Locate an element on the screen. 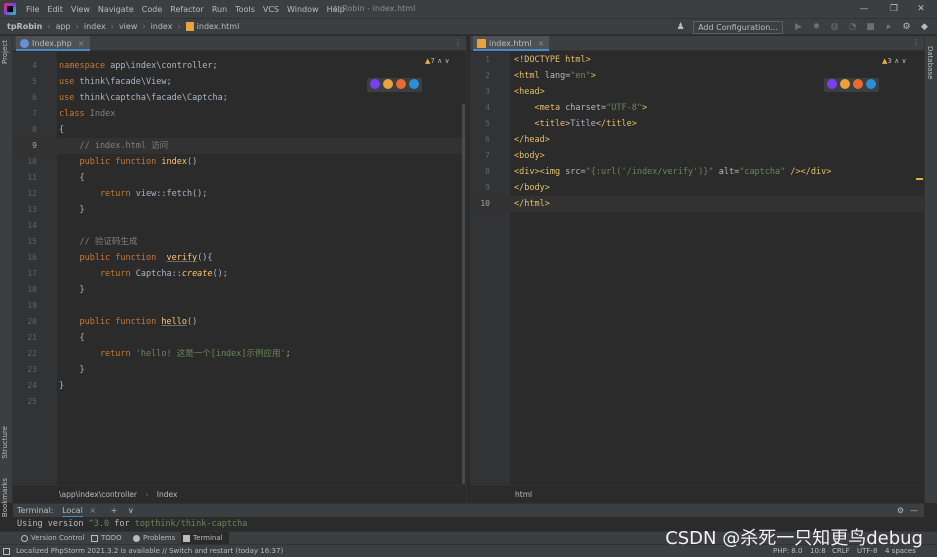 This screenshot has width=937, height=557. editor-scrollbar is located at coordinates (463, 294).